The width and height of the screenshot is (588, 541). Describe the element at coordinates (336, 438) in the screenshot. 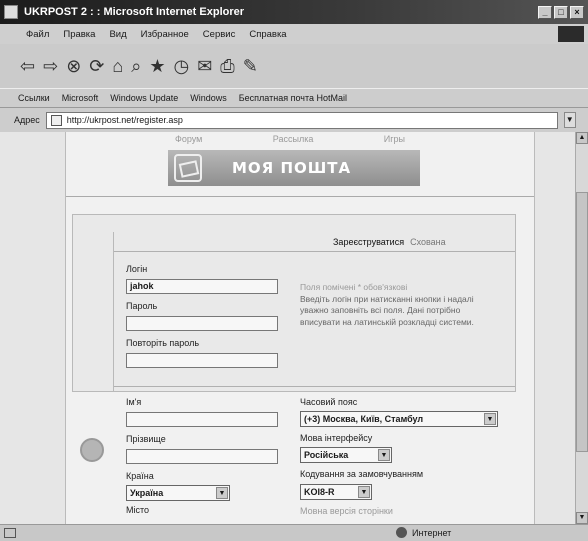

I see `language-label: Мова інтерфейсу` at that location.